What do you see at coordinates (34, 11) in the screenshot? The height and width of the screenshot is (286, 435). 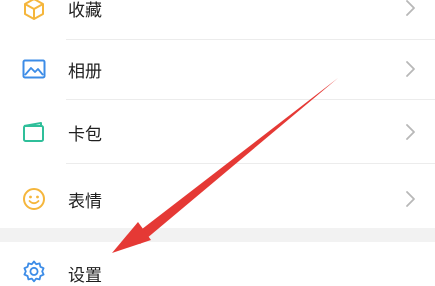 I see `favorites-cube-icon` at bounding box center [34, 11].